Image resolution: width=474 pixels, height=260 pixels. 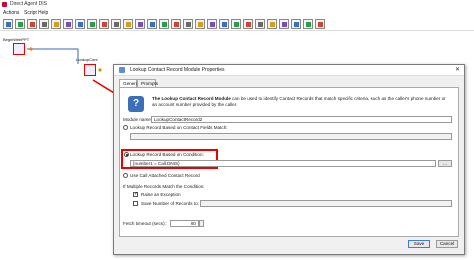 I want to click on menu-actions: Actions, so click(x=11, y=13).